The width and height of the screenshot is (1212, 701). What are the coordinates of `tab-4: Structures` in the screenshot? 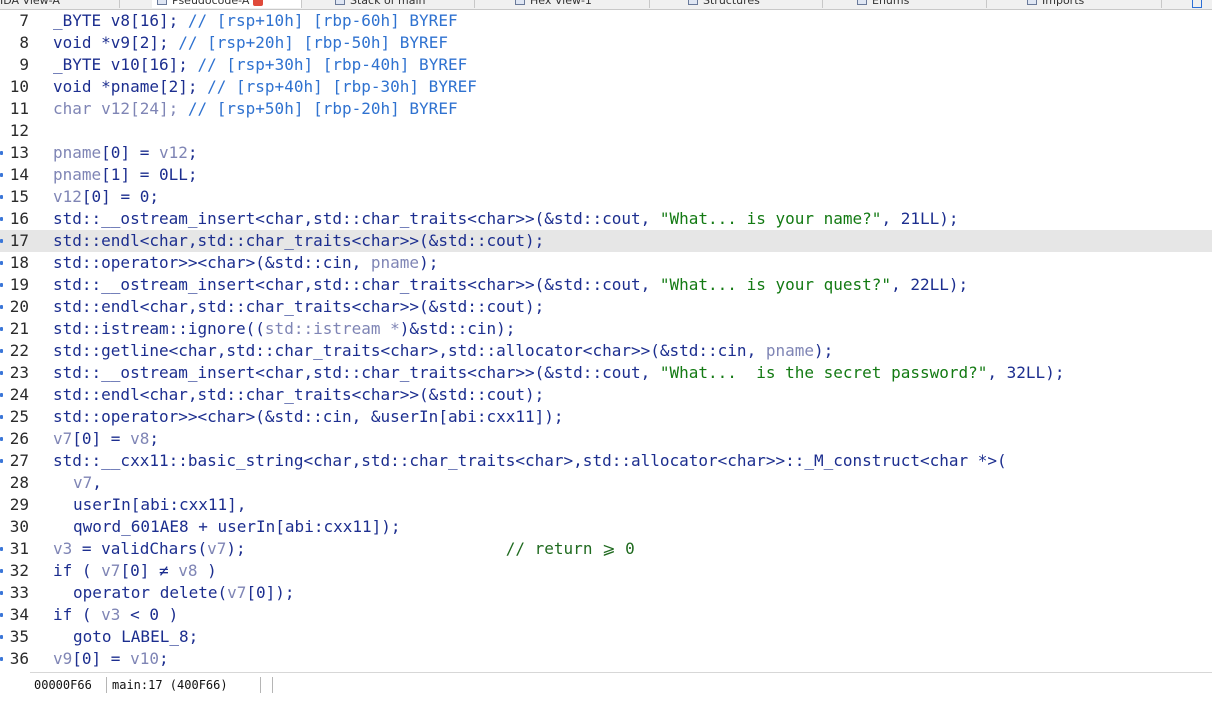 It's located at (753, 4).